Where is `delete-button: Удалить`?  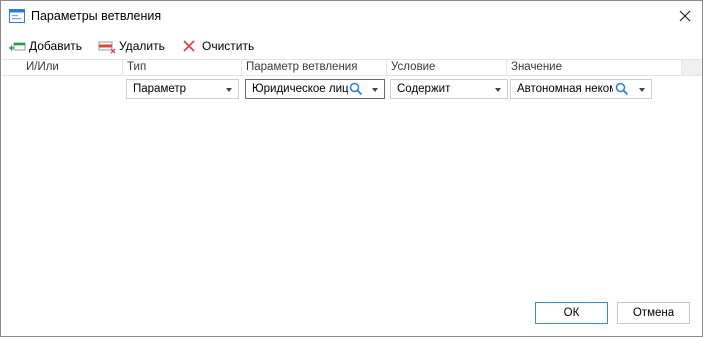
delete-button: Удалить is located at coordinates (131, 46).